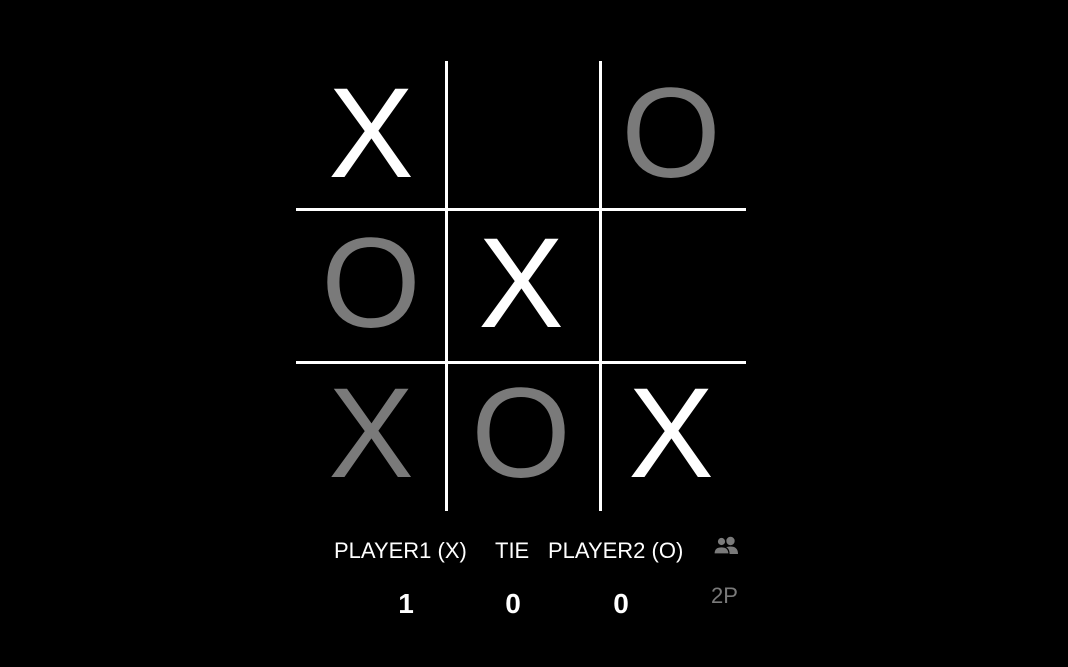 Image resolution: width=1068 pixels, height=667 pixels. I want to click on board-cell-5: X, so click(521, 286).